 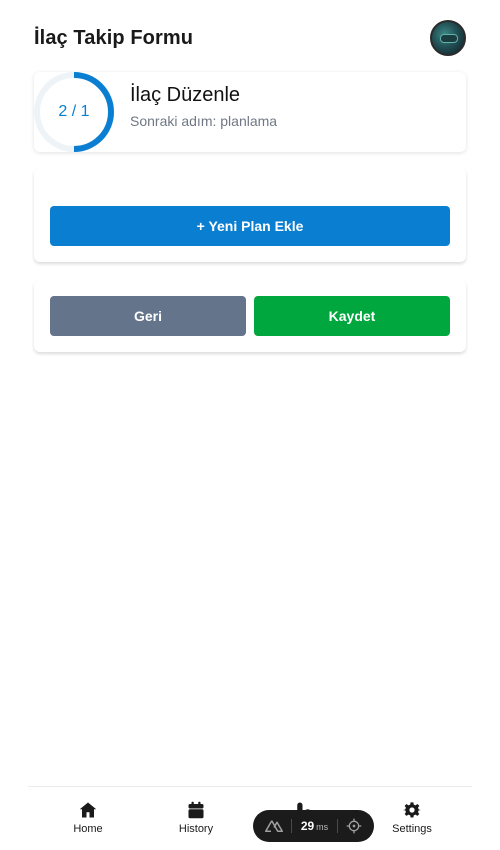 What do you see at coordinates (114, 37) in the screenshot?
I see `page-title: İlaç Takip Formu` at bounding box center [114, 37].